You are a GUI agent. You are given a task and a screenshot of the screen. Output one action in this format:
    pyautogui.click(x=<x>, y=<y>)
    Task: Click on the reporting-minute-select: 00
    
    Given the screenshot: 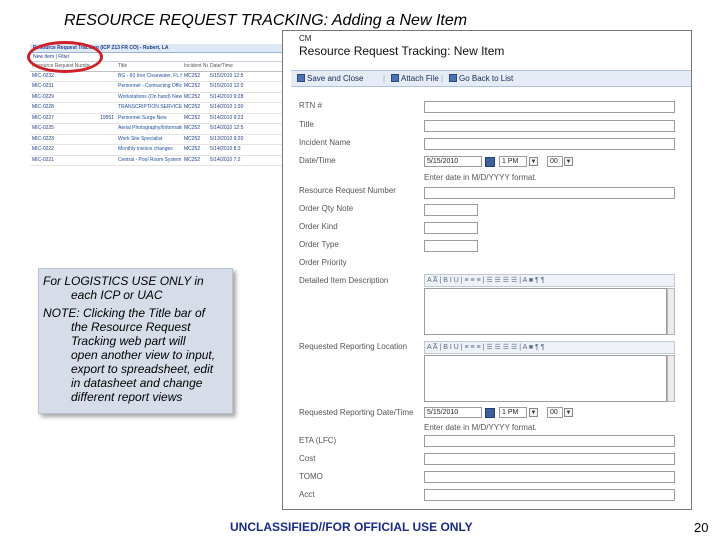 What is the action you would take?
    pyautogui.click(x=555, y=412)
    